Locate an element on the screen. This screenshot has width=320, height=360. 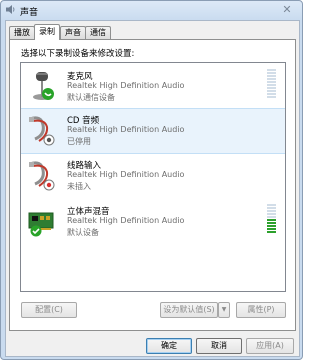
tab-communications: 通信 is located at coordinates (98, 32).